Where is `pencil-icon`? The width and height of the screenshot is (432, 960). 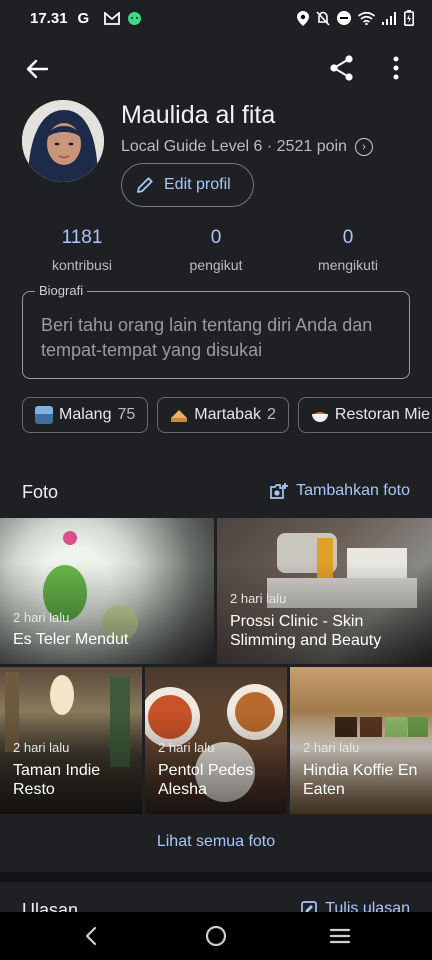
pencil-icon is located at coordinates (145, 185).